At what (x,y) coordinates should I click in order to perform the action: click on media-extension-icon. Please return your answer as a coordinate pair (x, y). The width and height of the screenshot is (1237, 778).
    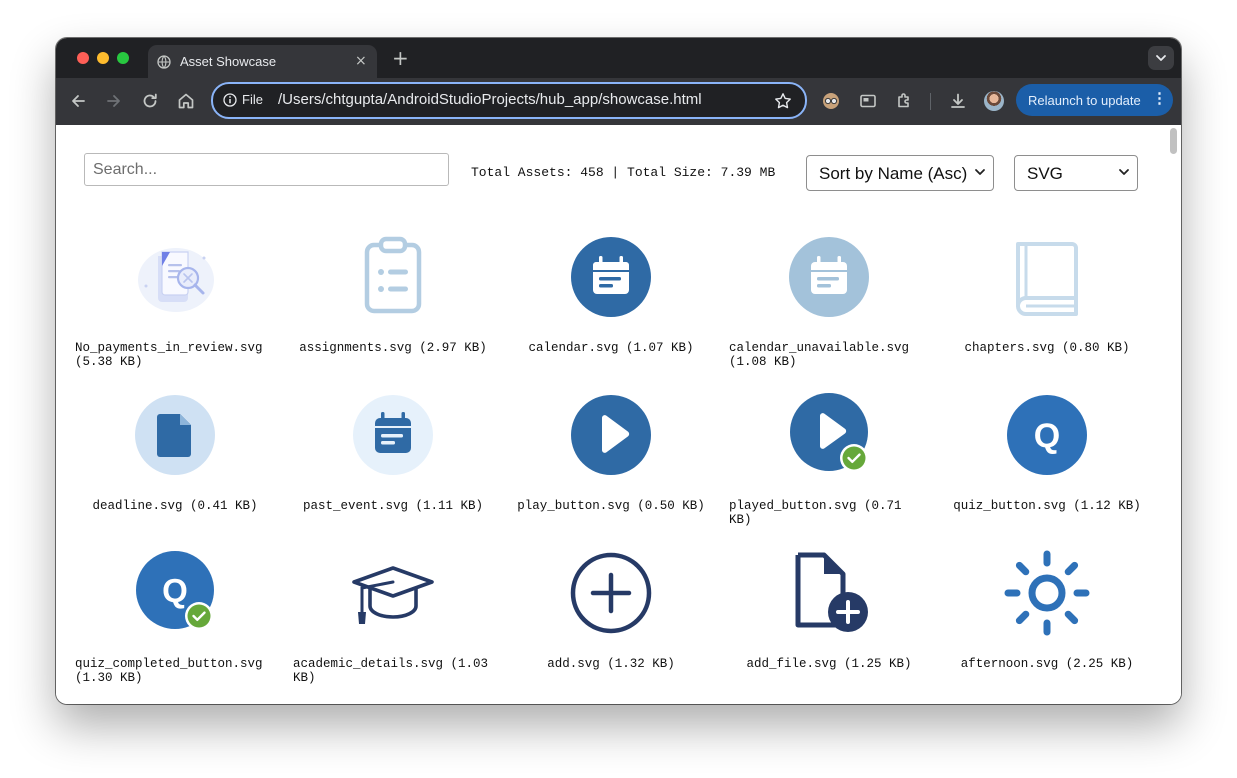
    Looking at the image, I should click on (868, 101).